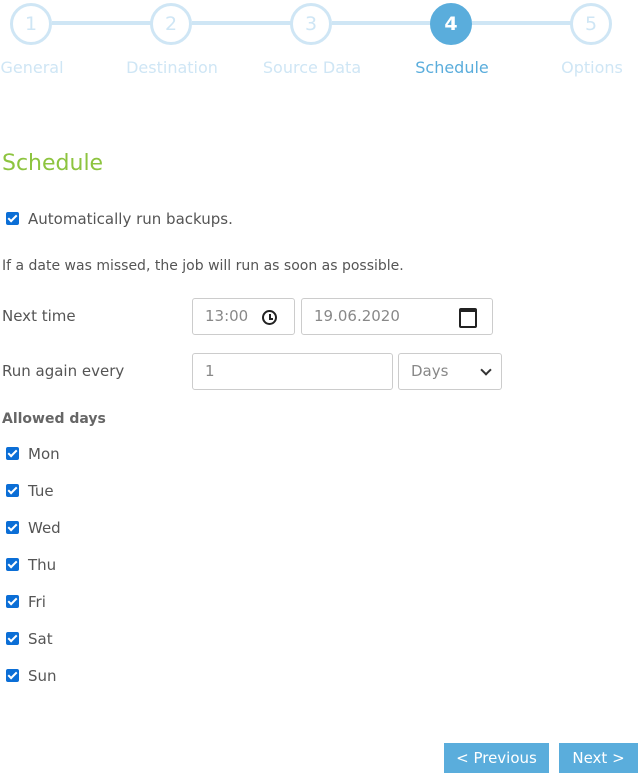 This screenshot has height=777, width=640. Describe the element at coordinates (12, 218) in the screenshot. I see `auto-run-checkbox` at that location.